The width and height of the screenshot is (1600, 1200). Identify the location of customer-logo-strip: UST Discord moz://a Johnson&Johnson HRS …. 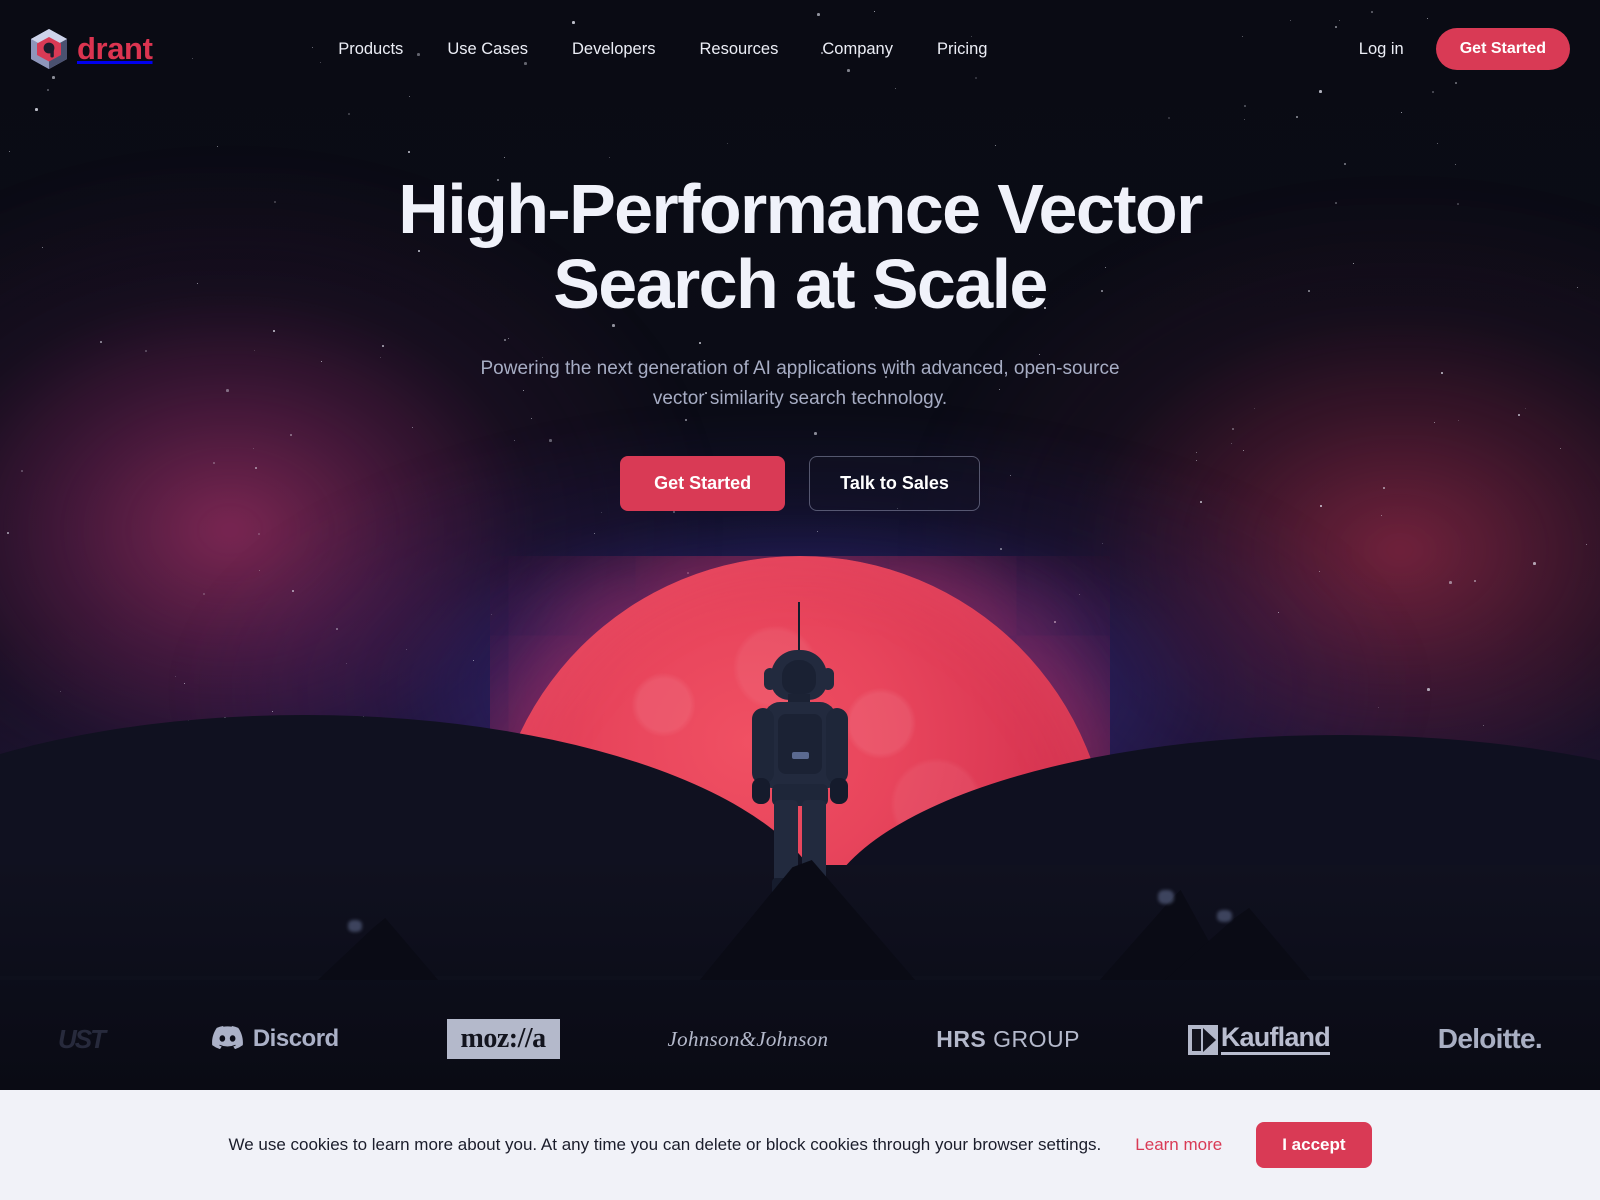
(800, 1039).